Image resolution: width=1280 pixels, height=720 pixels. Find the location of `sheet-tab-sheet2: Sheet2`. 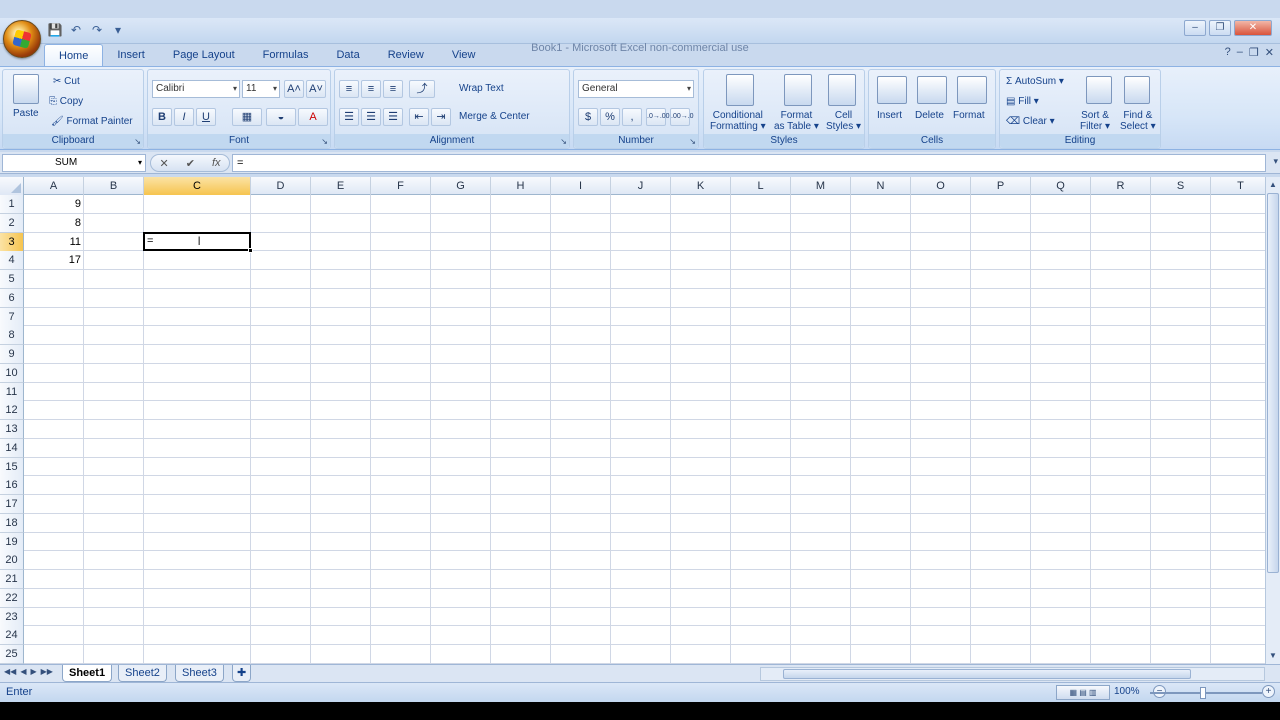

sheet-tab-sheet2: Sheet2 is located at coordinates (142, 673).